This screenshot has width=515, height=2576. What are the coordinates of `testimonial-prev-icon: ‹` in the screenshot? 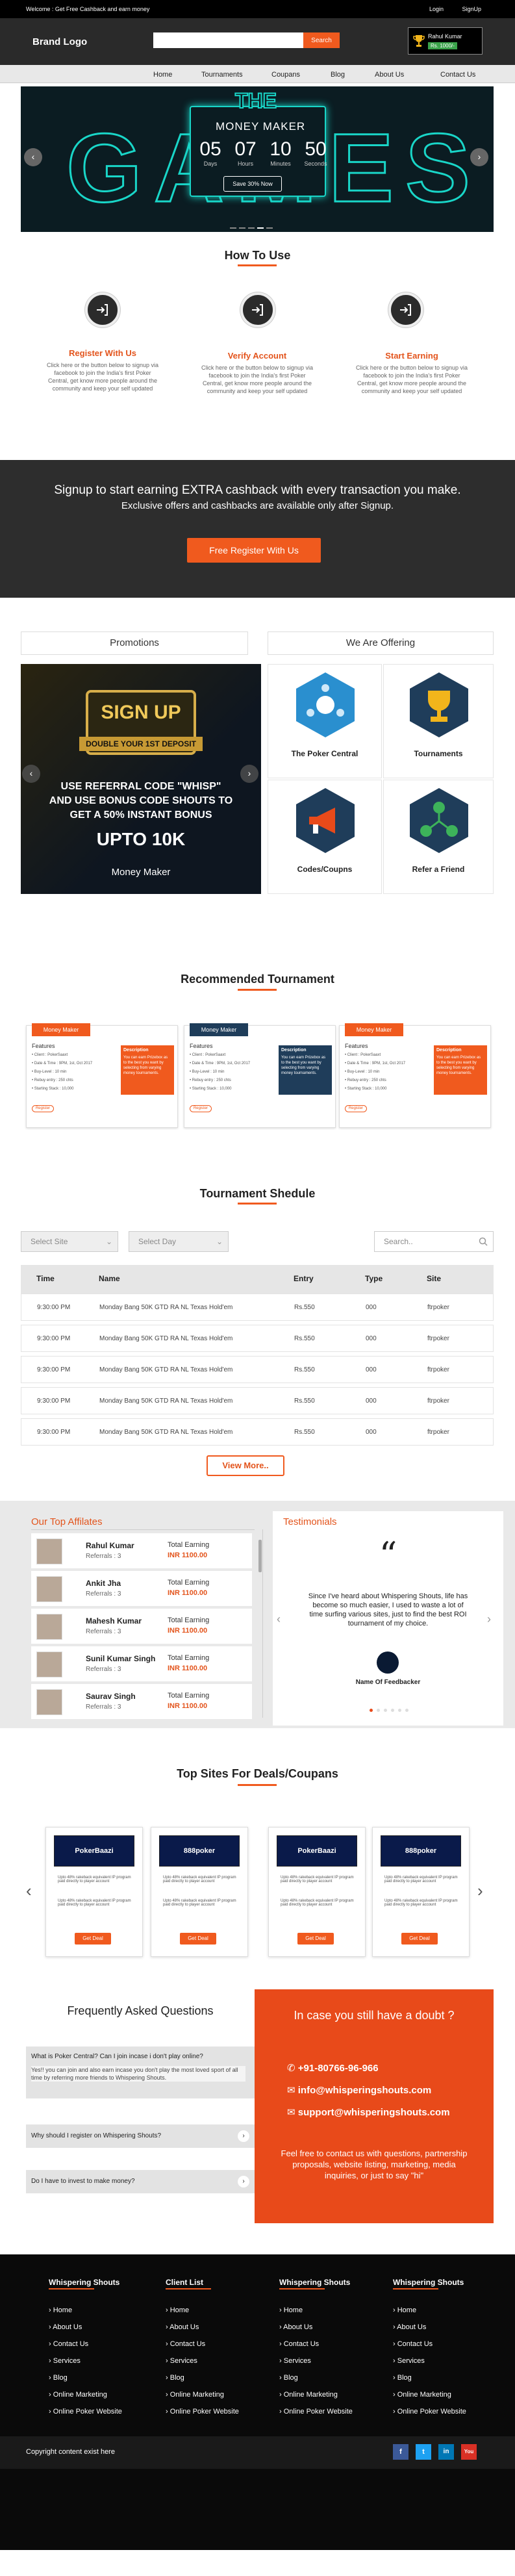 It's located at (279, 1619).